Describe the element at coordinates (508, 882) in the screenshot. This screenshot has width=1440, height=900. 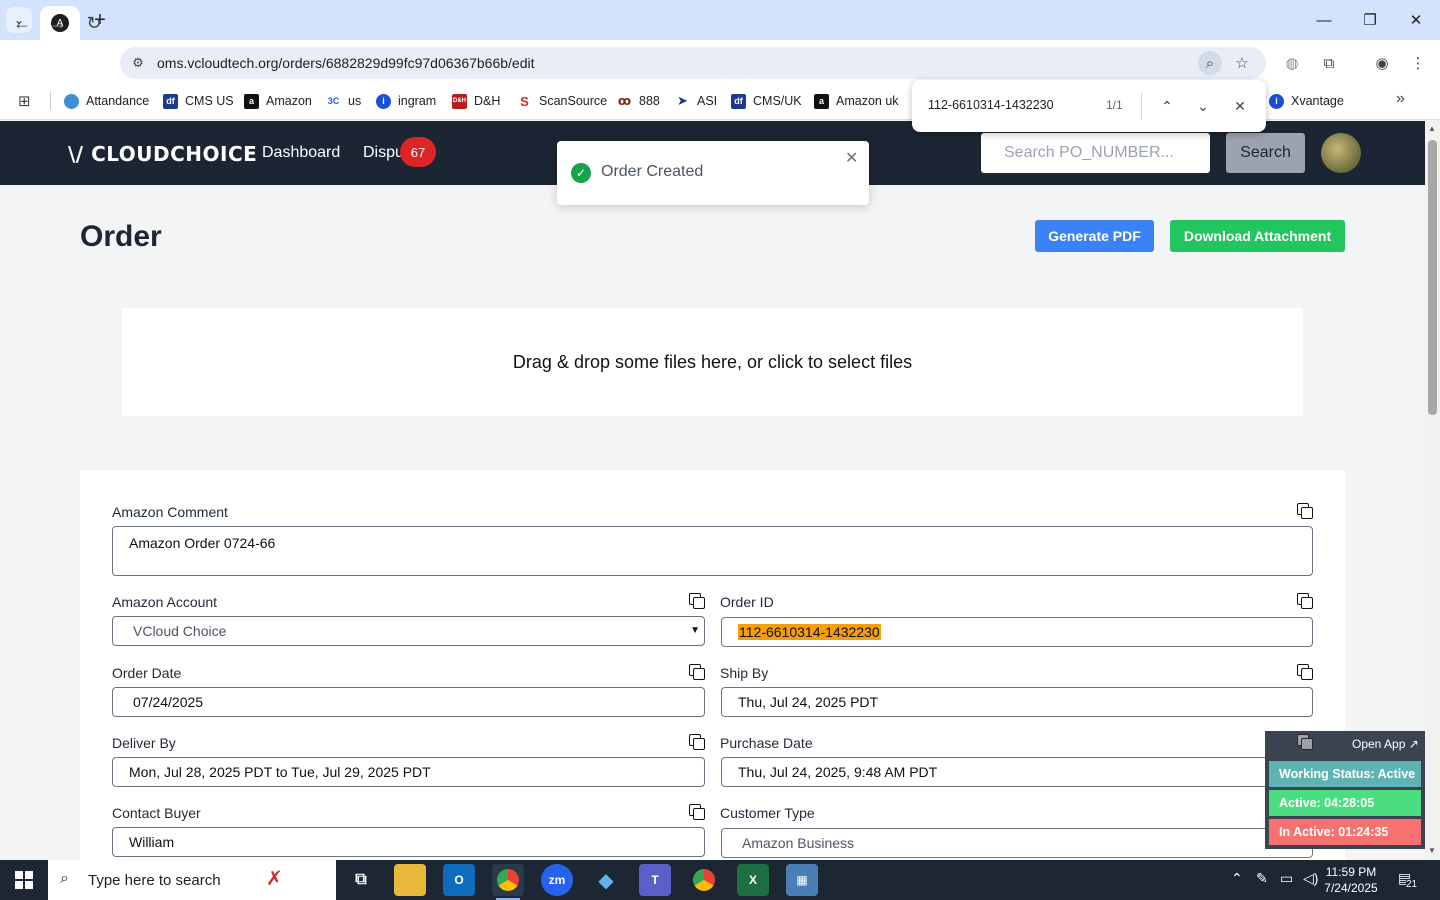
I see `chrome-icon` at that location.